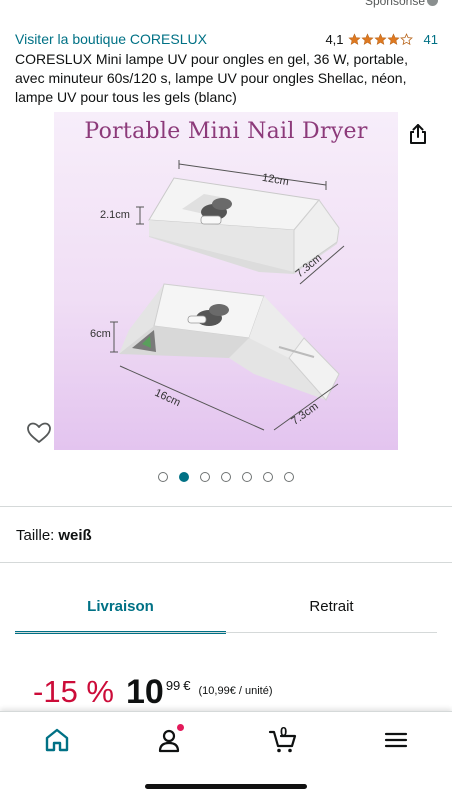 This screenshot has width=452, height=800. What do you see at coordinates (144, 692) in the screenshot?
I see `price-whole: 10` at bounding box center [144, 692].